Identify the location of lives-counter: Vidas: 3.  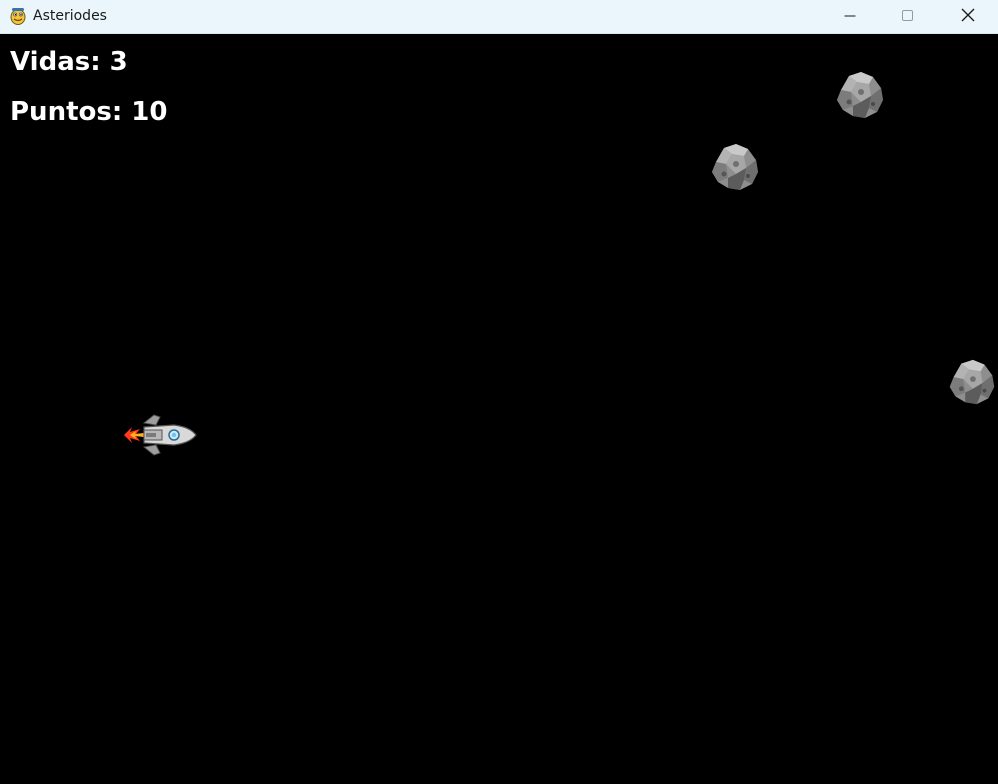
(69, 62).